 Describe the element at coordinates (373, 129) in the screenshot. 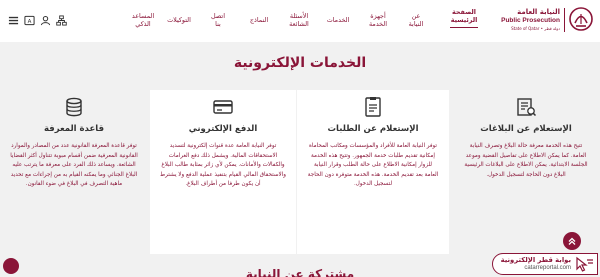

I see `card-title: الإستعلام عن الطلبات` at that location.